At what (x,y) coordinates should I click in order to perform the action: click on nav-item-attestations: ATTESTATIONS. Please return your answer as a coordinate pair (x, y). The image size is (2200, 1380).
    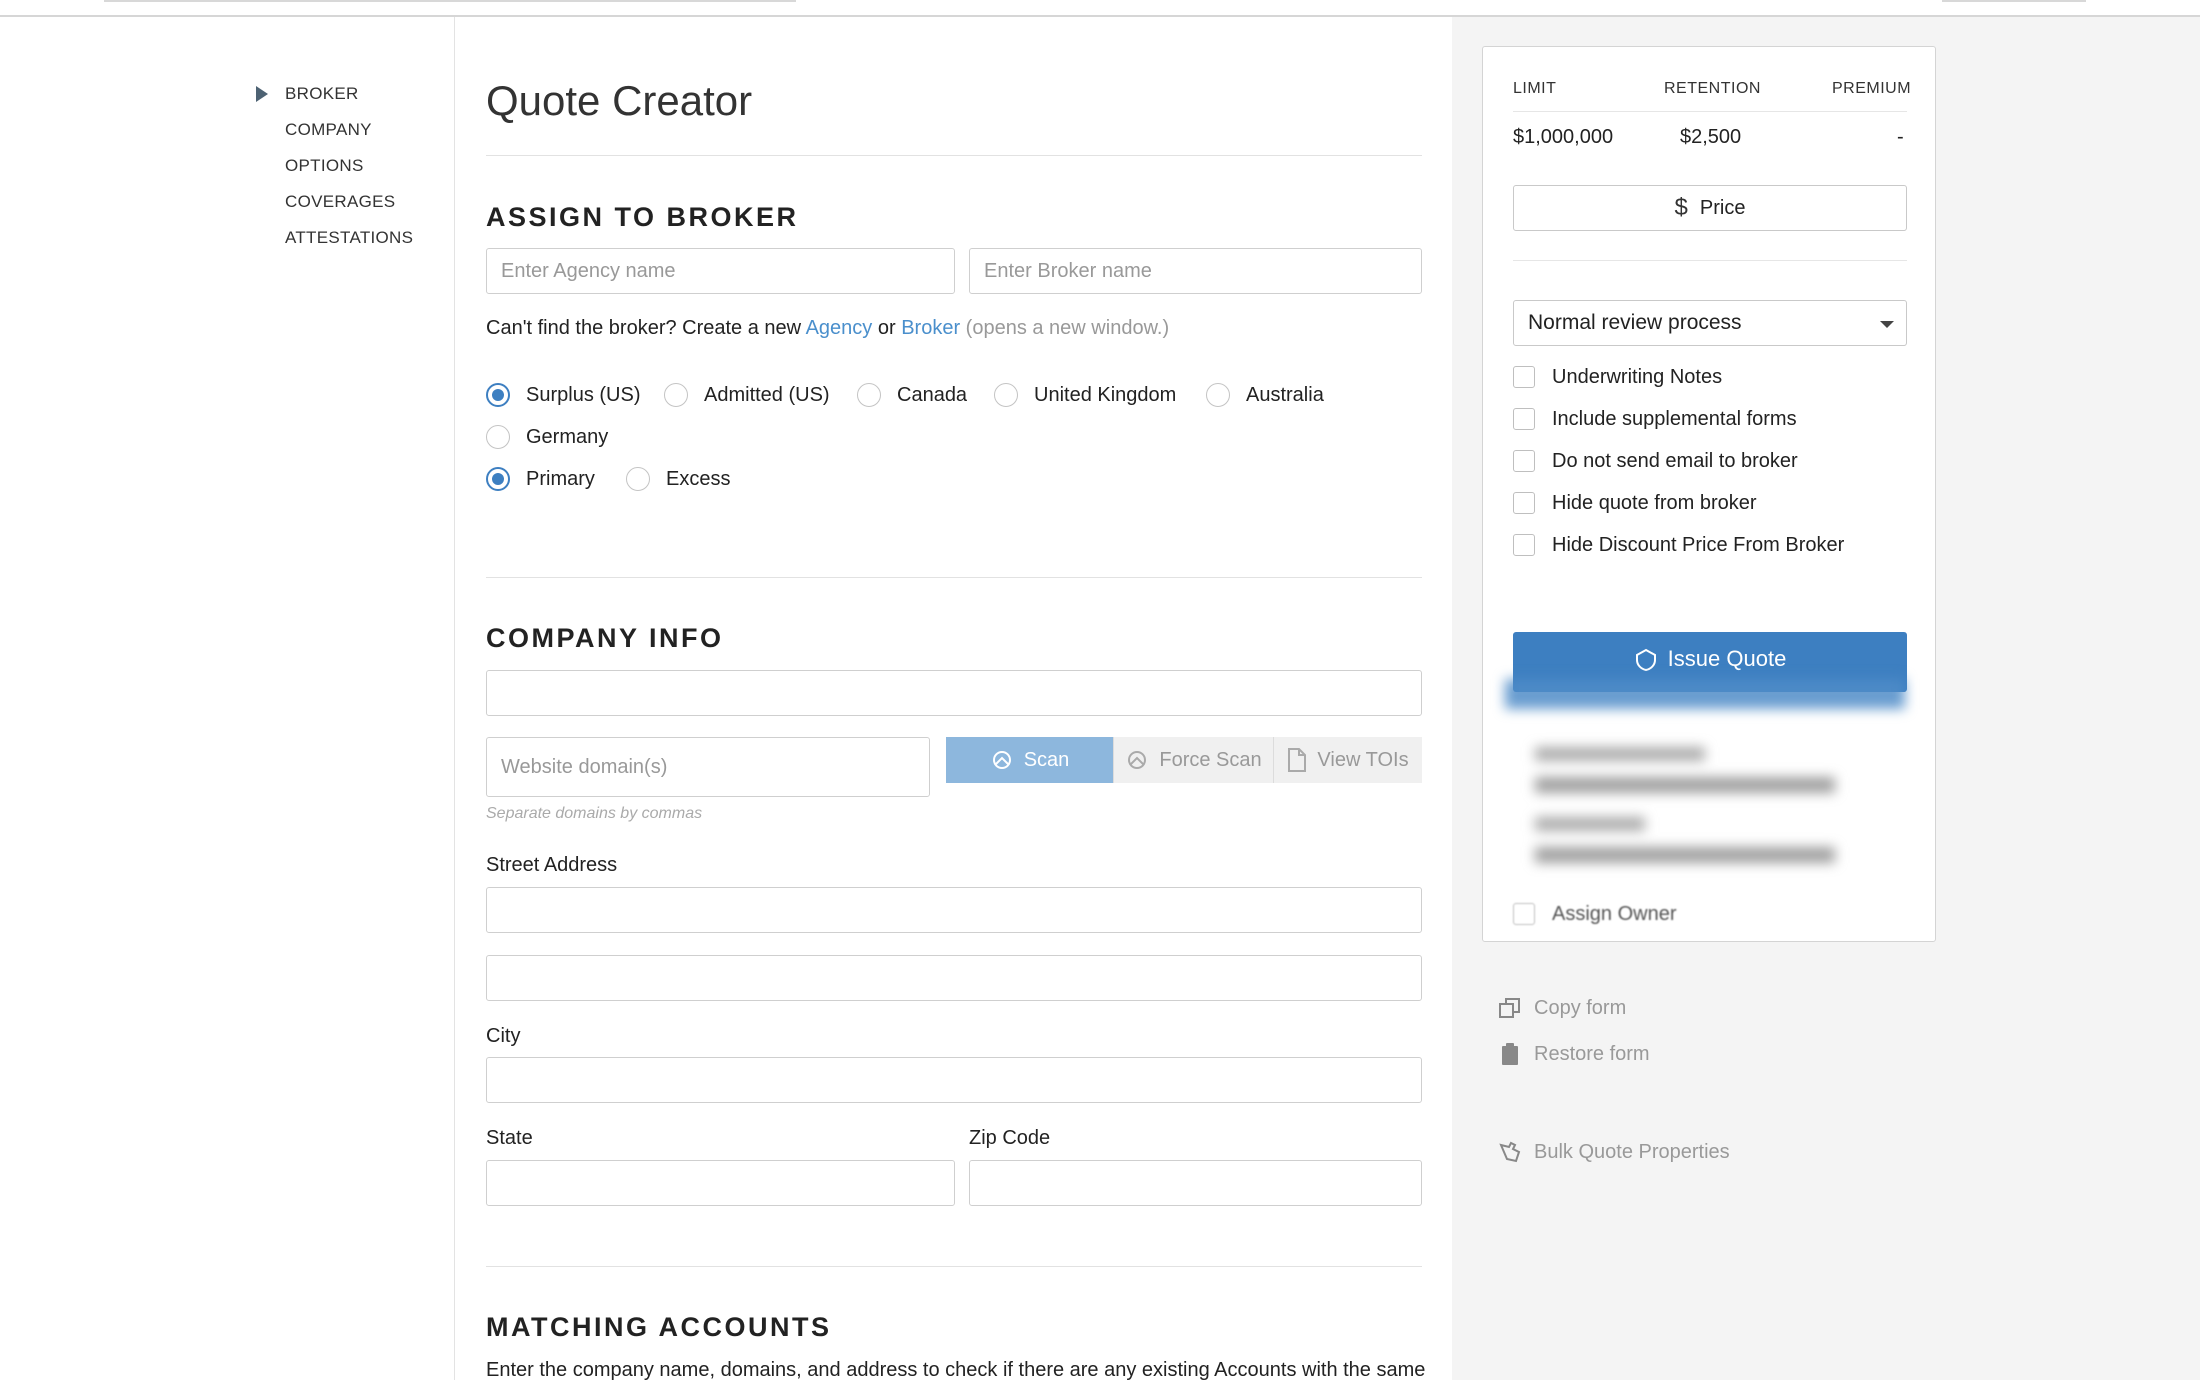
    Looking at the image, I should click on (350, 242).